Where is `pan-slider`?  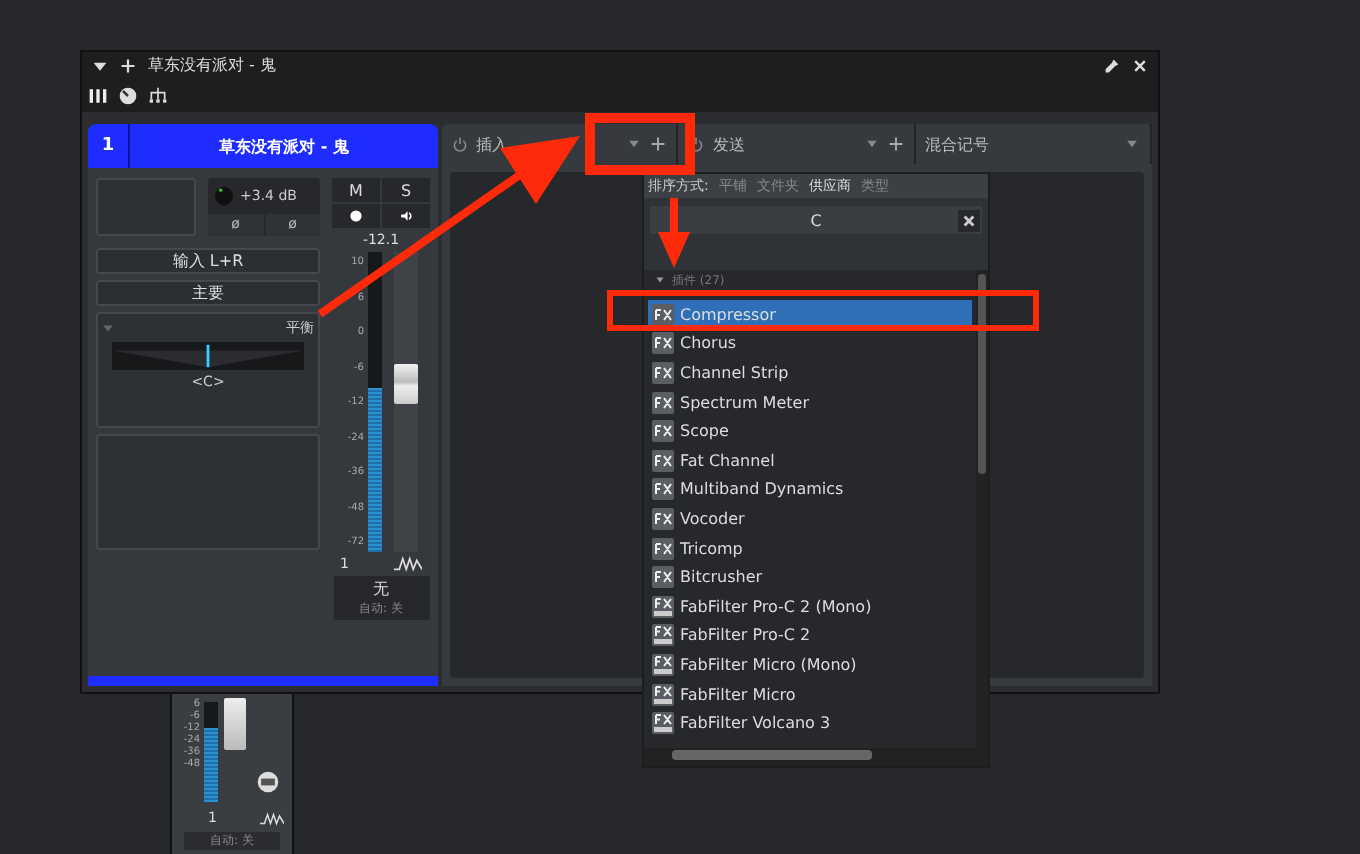
pan-slider is located at coordinates (208, 356).